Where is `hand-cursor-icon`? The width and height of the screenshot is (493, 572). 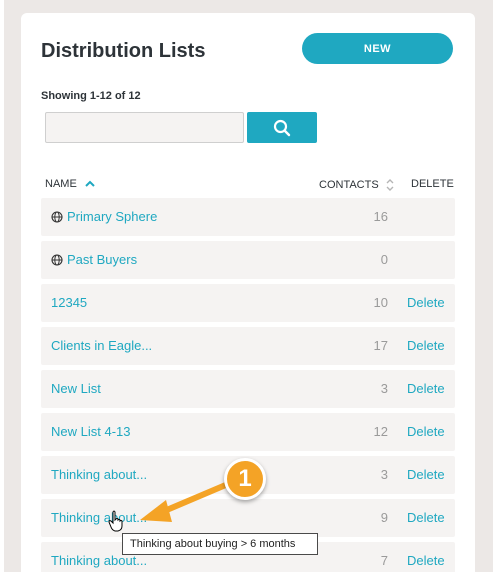
hand-cursor-icon is located at coordinates (115, 521).